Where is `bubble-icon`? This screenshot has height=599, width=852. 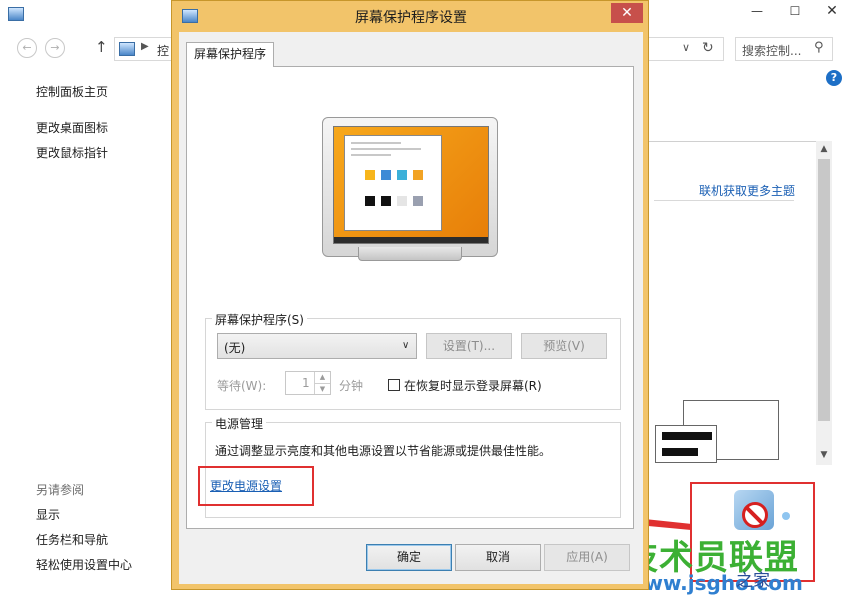
bubble-icon is located at coordinates (786, 516).